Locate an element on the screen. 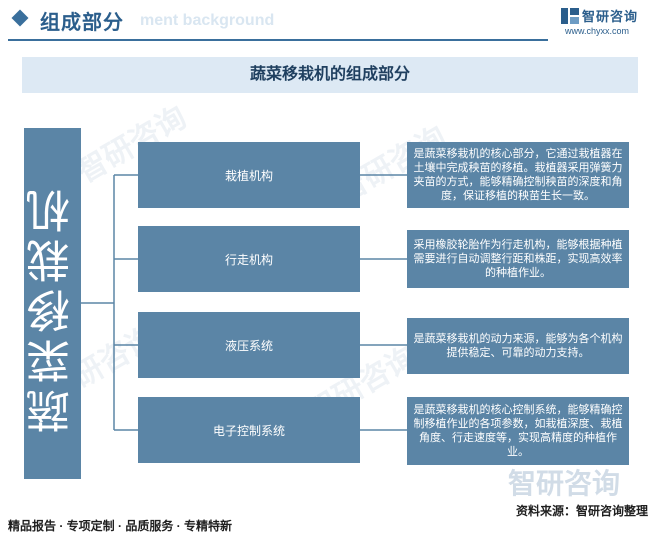  page-footer: 资料来源：智研咨询整理 精品报告 · 专项定制 · 品质服务 · 专精特新 is located at coordinates (329, 518).